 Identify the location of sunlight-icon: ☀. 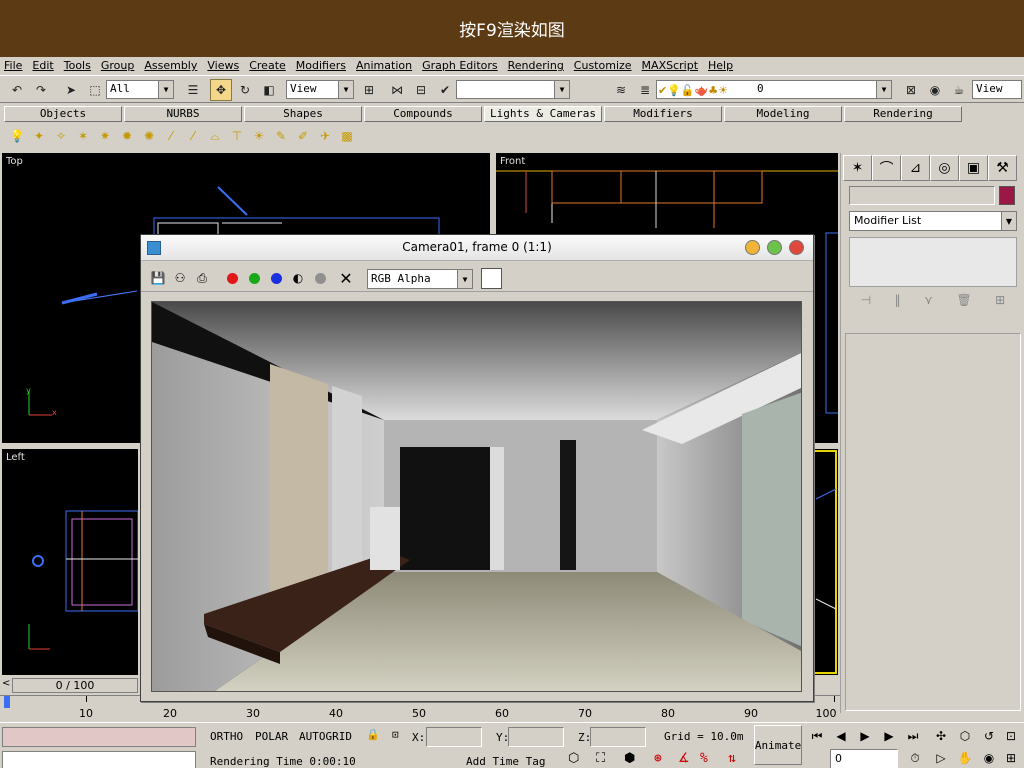
(259, 136).